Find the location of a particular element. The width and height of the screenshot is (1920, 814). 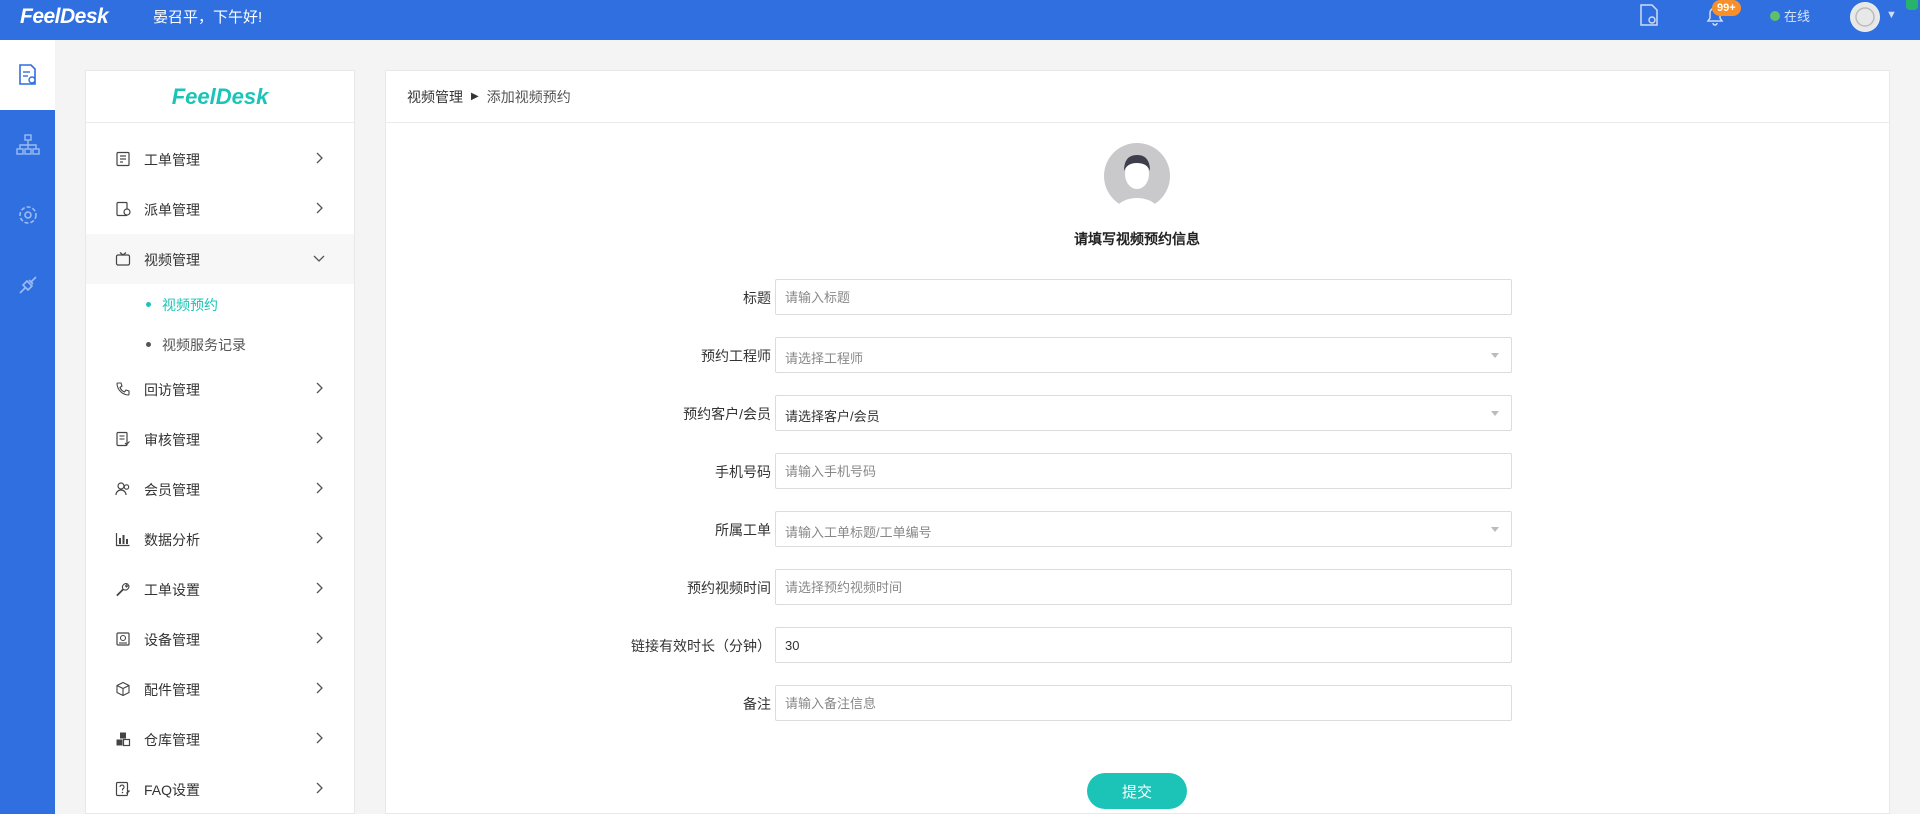

box-icon is located at coordinates (123, 689).